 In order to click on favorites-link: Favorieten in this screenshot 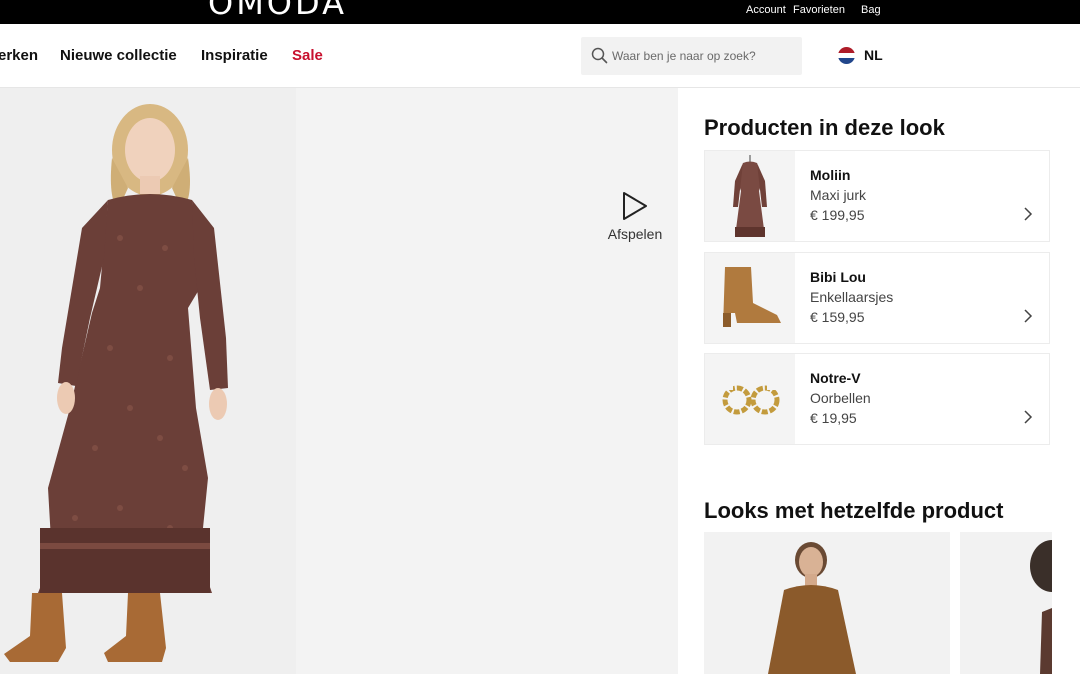, I will do `click(819, 10)`.